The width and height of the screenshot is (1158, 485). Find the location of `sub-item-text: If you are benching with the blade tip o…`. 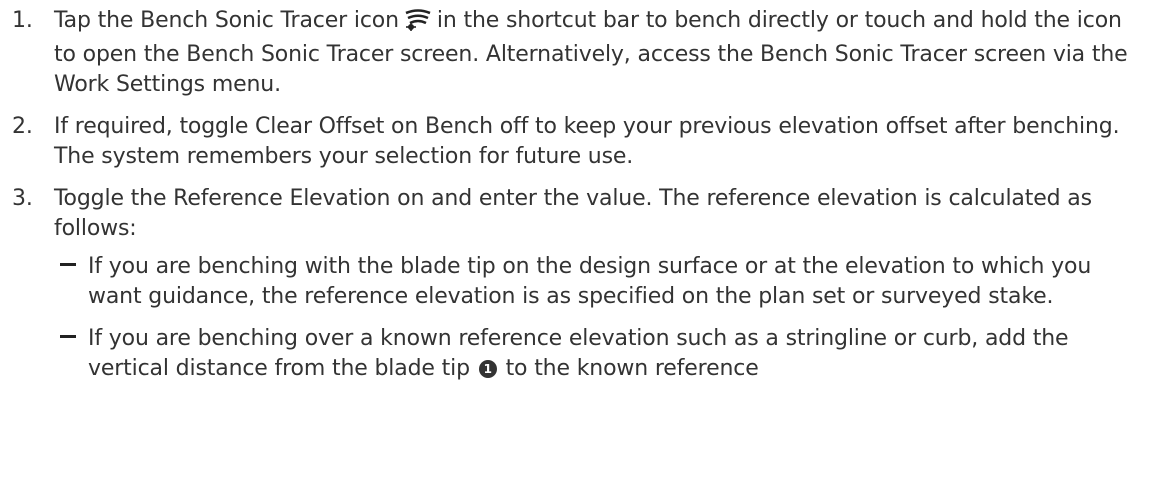

sub-item-text: If you are benching with the blade tip o… is located at coordinates (590, 281).